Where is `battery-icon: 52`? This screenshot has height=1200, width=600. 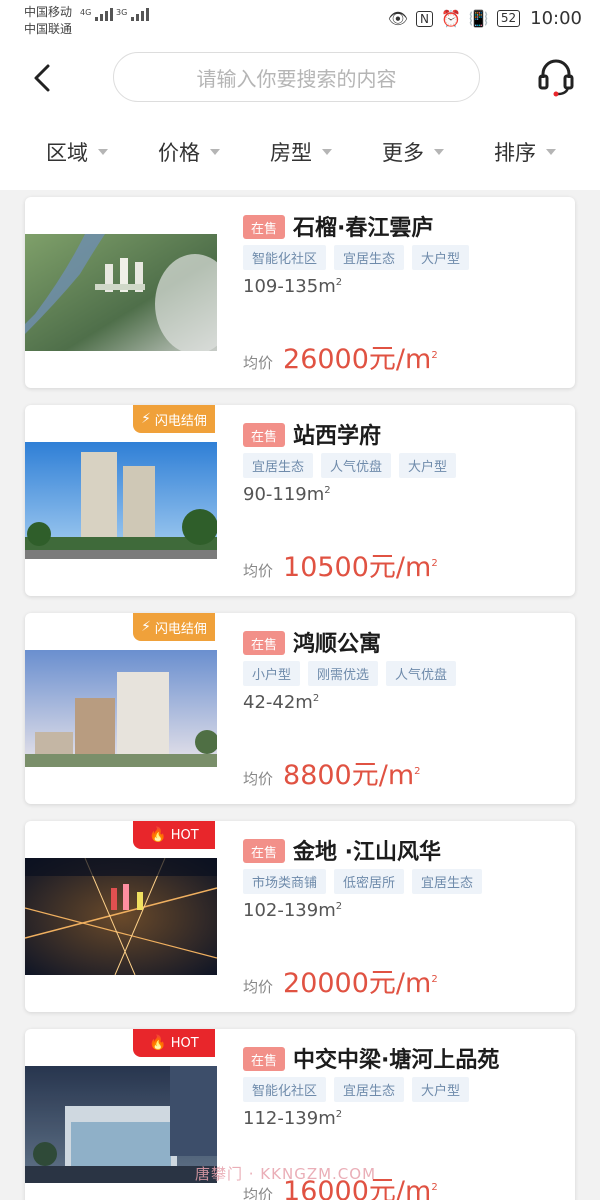
battery-icon: 52 is located at coordinates (508, 18).